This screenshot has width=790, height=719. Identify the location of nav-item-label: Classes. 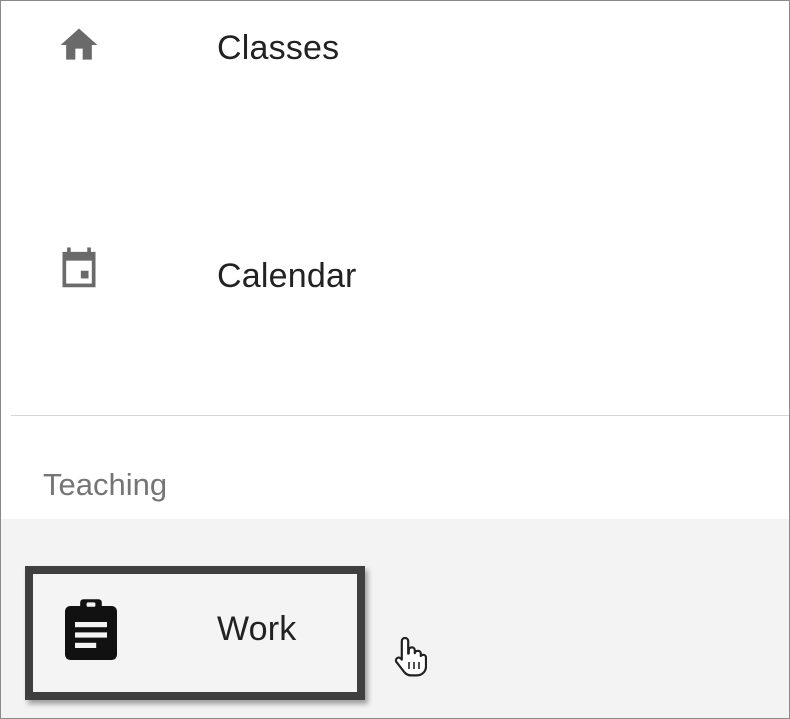
(278, 48).